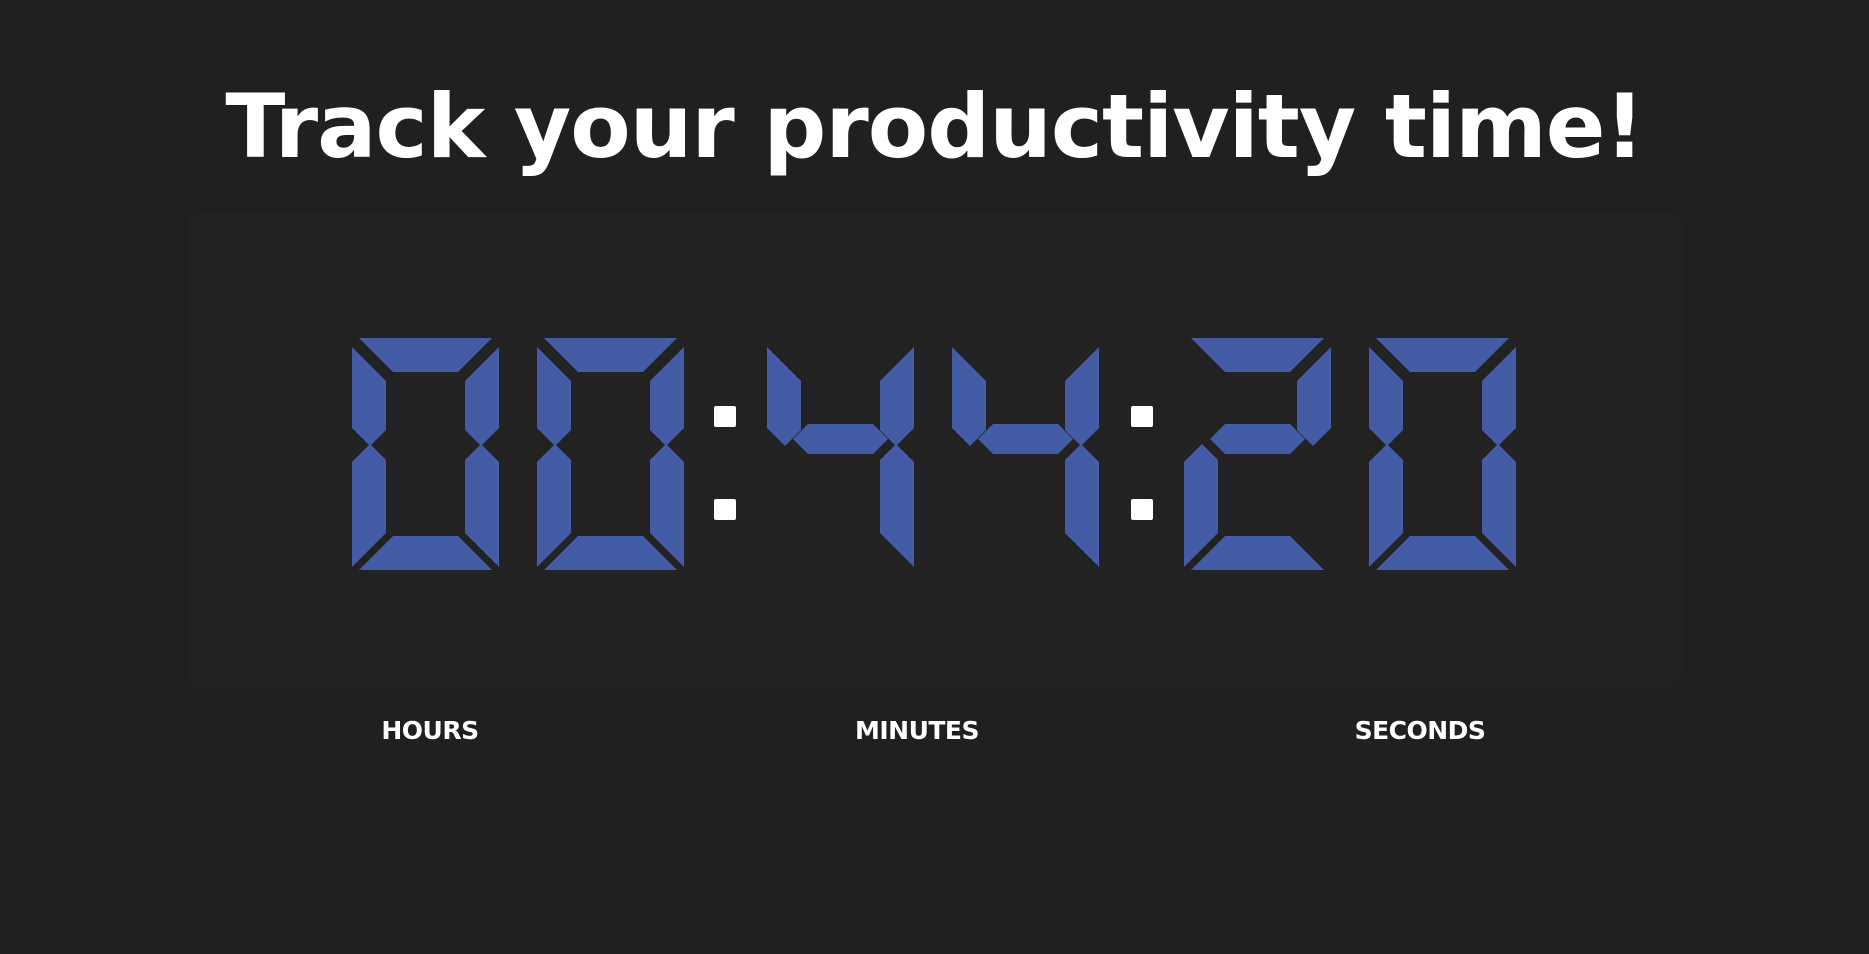 The height and width of the screenshot is (954, 1869). Describe the element at coordinates (1420, 730) in the screenshot. I see `seconds-label: SECONDS` at that location.